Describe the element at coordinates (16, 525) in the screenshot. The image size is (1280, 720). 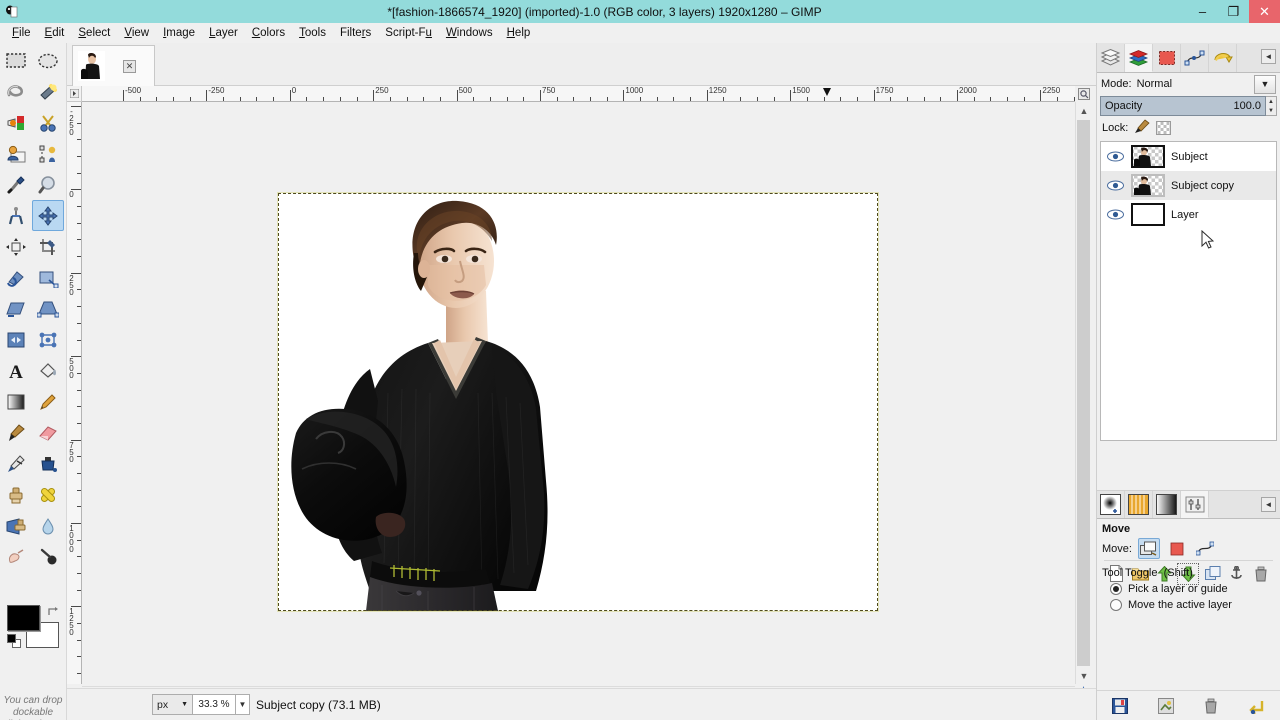
I see `perspective-clone-icon` at that location.